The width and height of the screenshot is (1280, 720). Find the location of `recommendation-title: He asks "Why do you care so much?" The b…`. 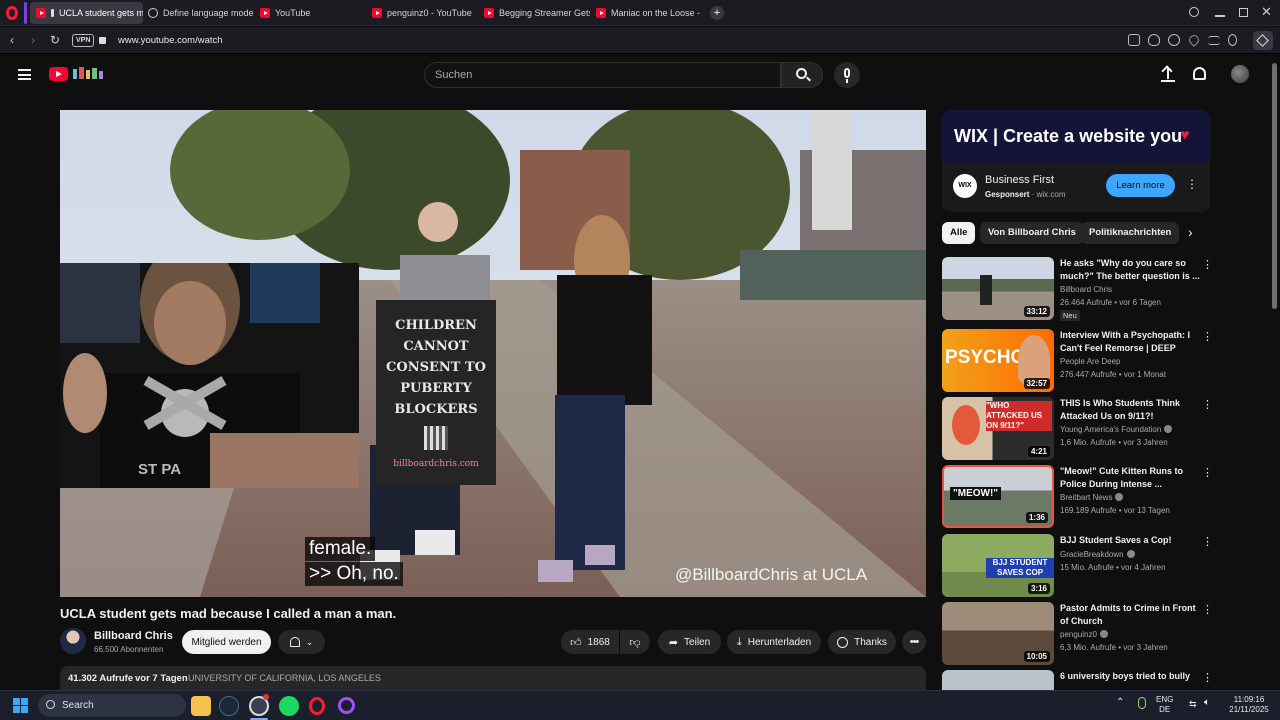

recommendation-title: He asks "Why do you care so much?" The b… is located at coordinates (1130, 269).